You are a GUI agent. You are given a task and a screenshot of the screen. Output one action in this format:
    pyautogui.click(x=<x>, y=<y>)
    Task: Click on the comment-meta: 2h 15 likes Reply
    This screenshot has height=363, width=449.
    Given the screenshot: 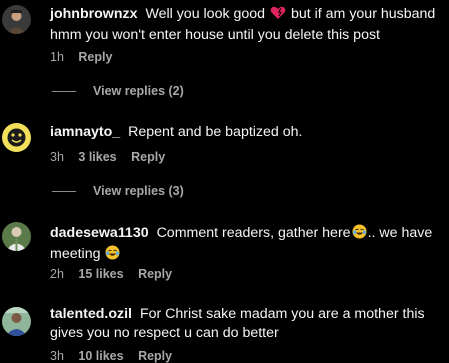 What is the action you would take?
    pyautogui.click(x=116, y=274)
    